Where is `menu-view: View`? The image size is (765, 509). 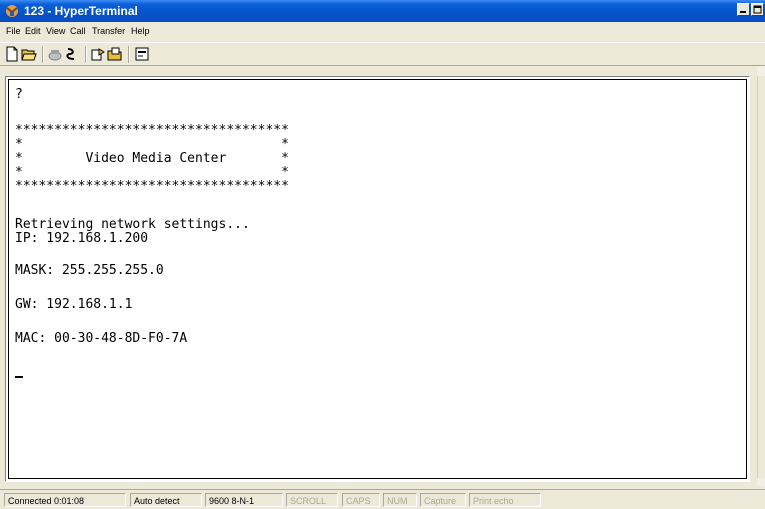
menu-view: View is located at coordinates (55, 31).